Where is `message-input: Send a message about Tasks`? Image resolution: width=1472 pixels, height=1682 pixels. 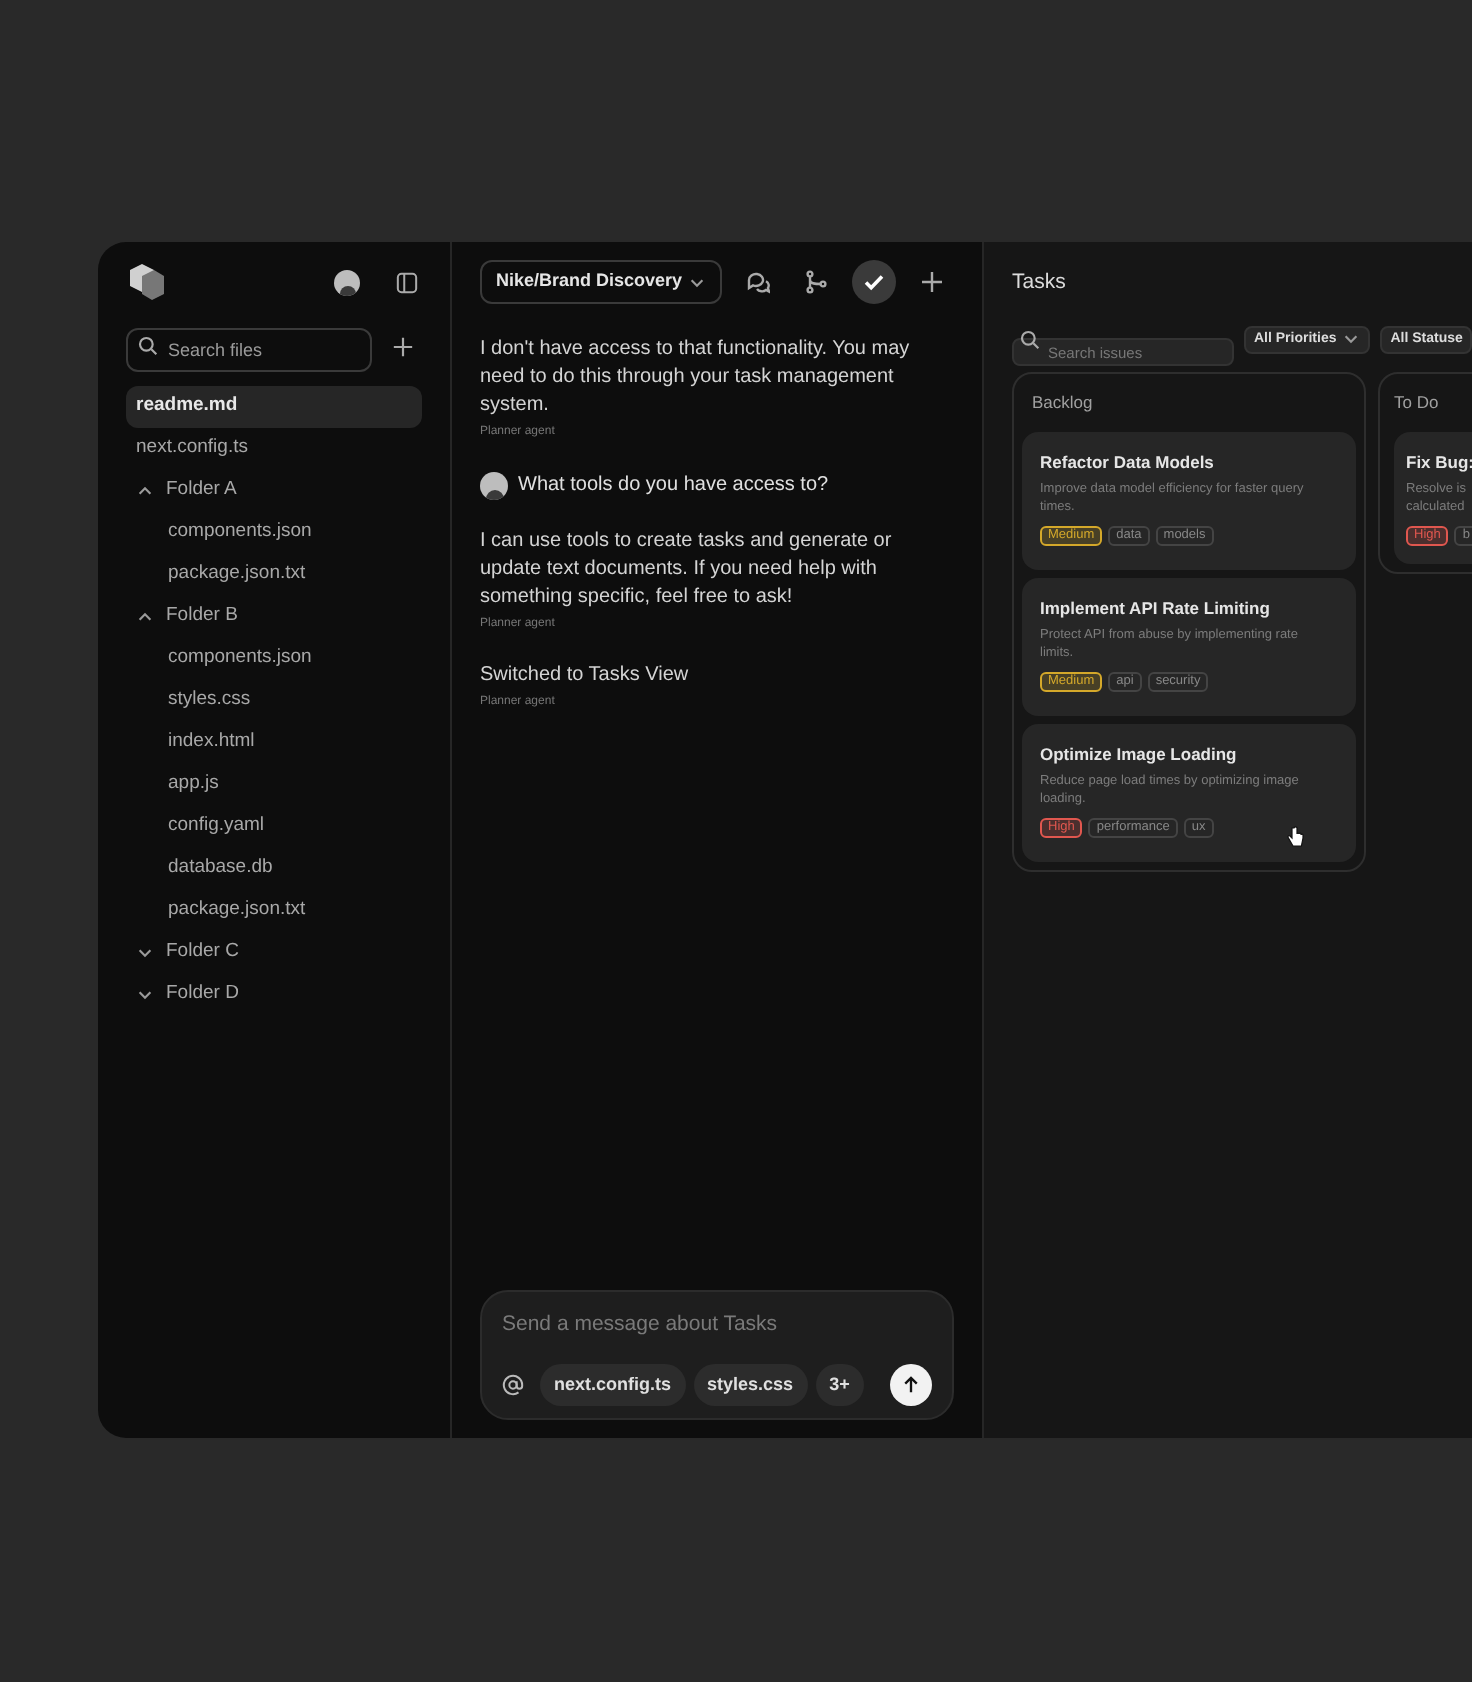
message-input: Send a message about Tasks is located at coordinates (717, 1326).